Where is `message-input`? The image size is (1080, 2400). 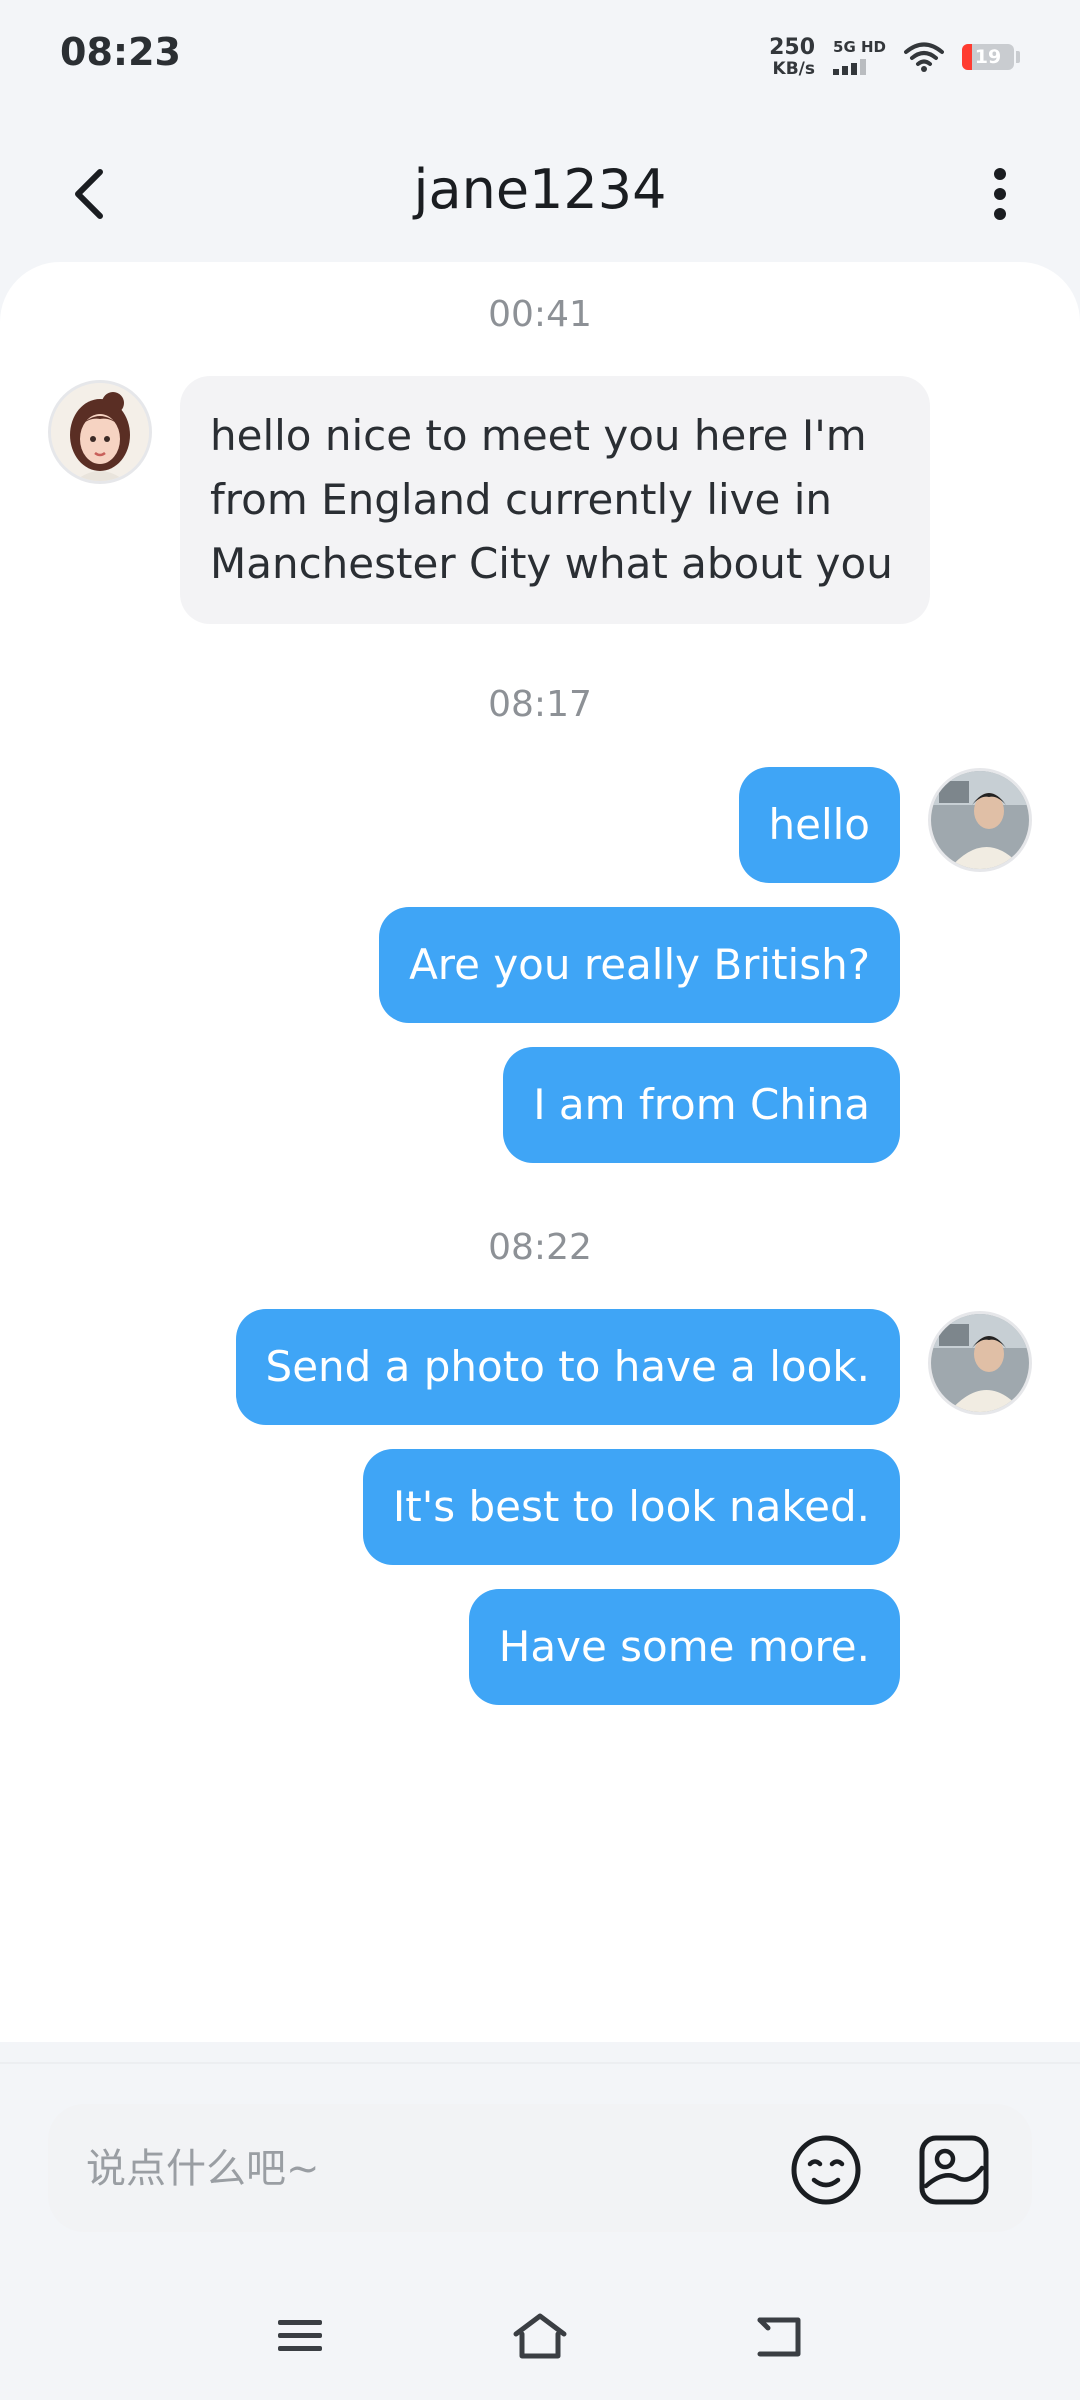 message-input is located at coordinates (406, 2169).